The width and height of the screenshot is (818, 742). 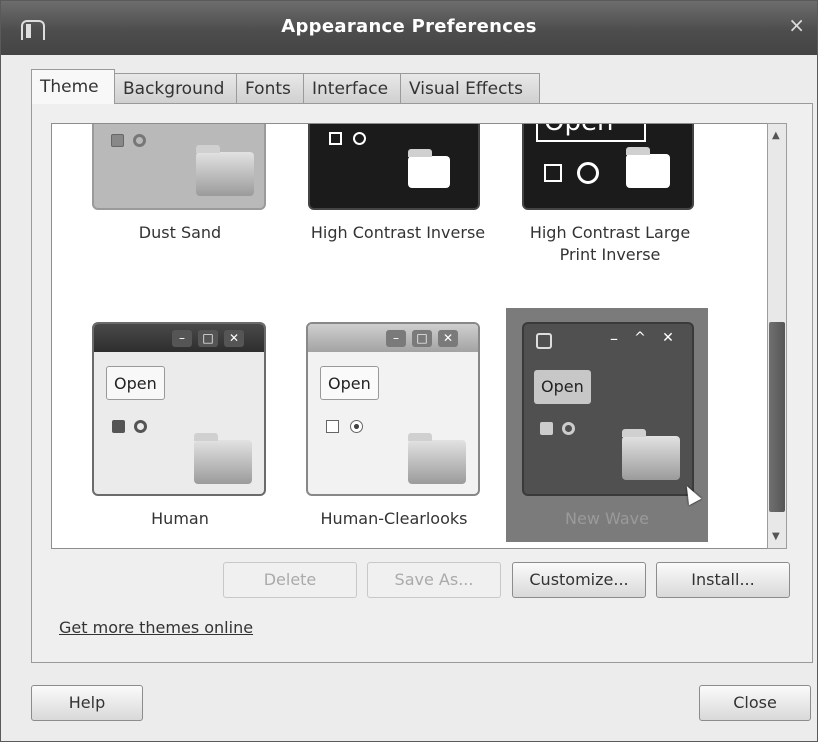 I want to click on tab-interface: Interface, so click(x=352, y=88).